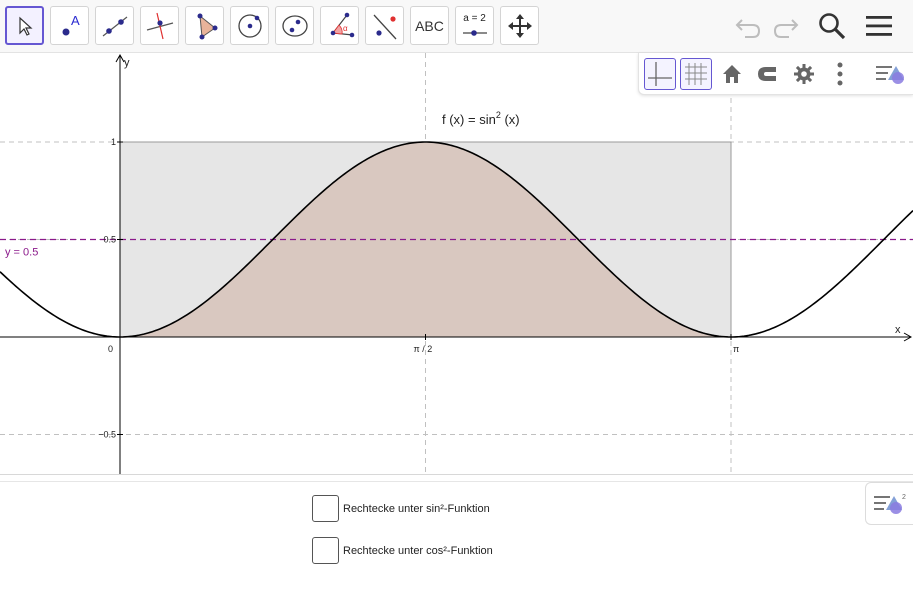 The image size is (913, 606). I want to click on axes-toggle-icon, so click(660, 74).